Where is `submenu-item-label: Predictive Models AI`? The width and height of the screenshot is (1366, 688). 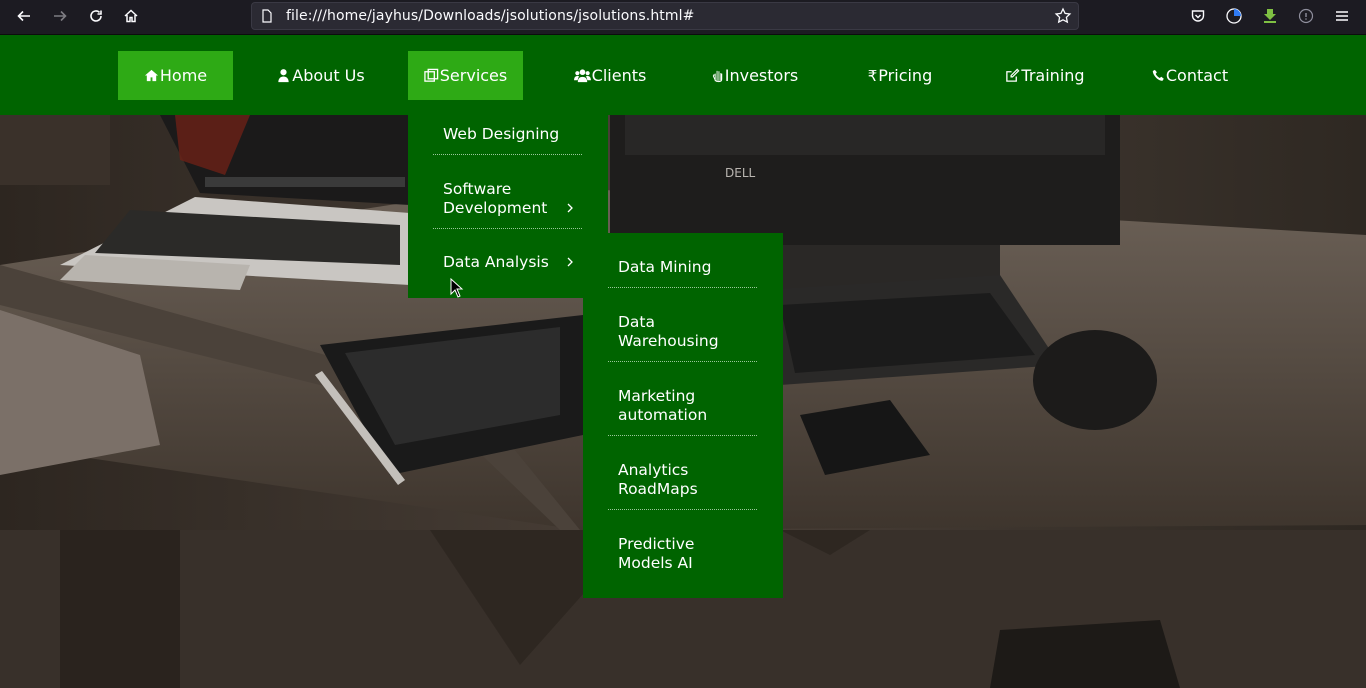 submenu-item-label: Predictive Models AI is located at coordinates (656, 553).